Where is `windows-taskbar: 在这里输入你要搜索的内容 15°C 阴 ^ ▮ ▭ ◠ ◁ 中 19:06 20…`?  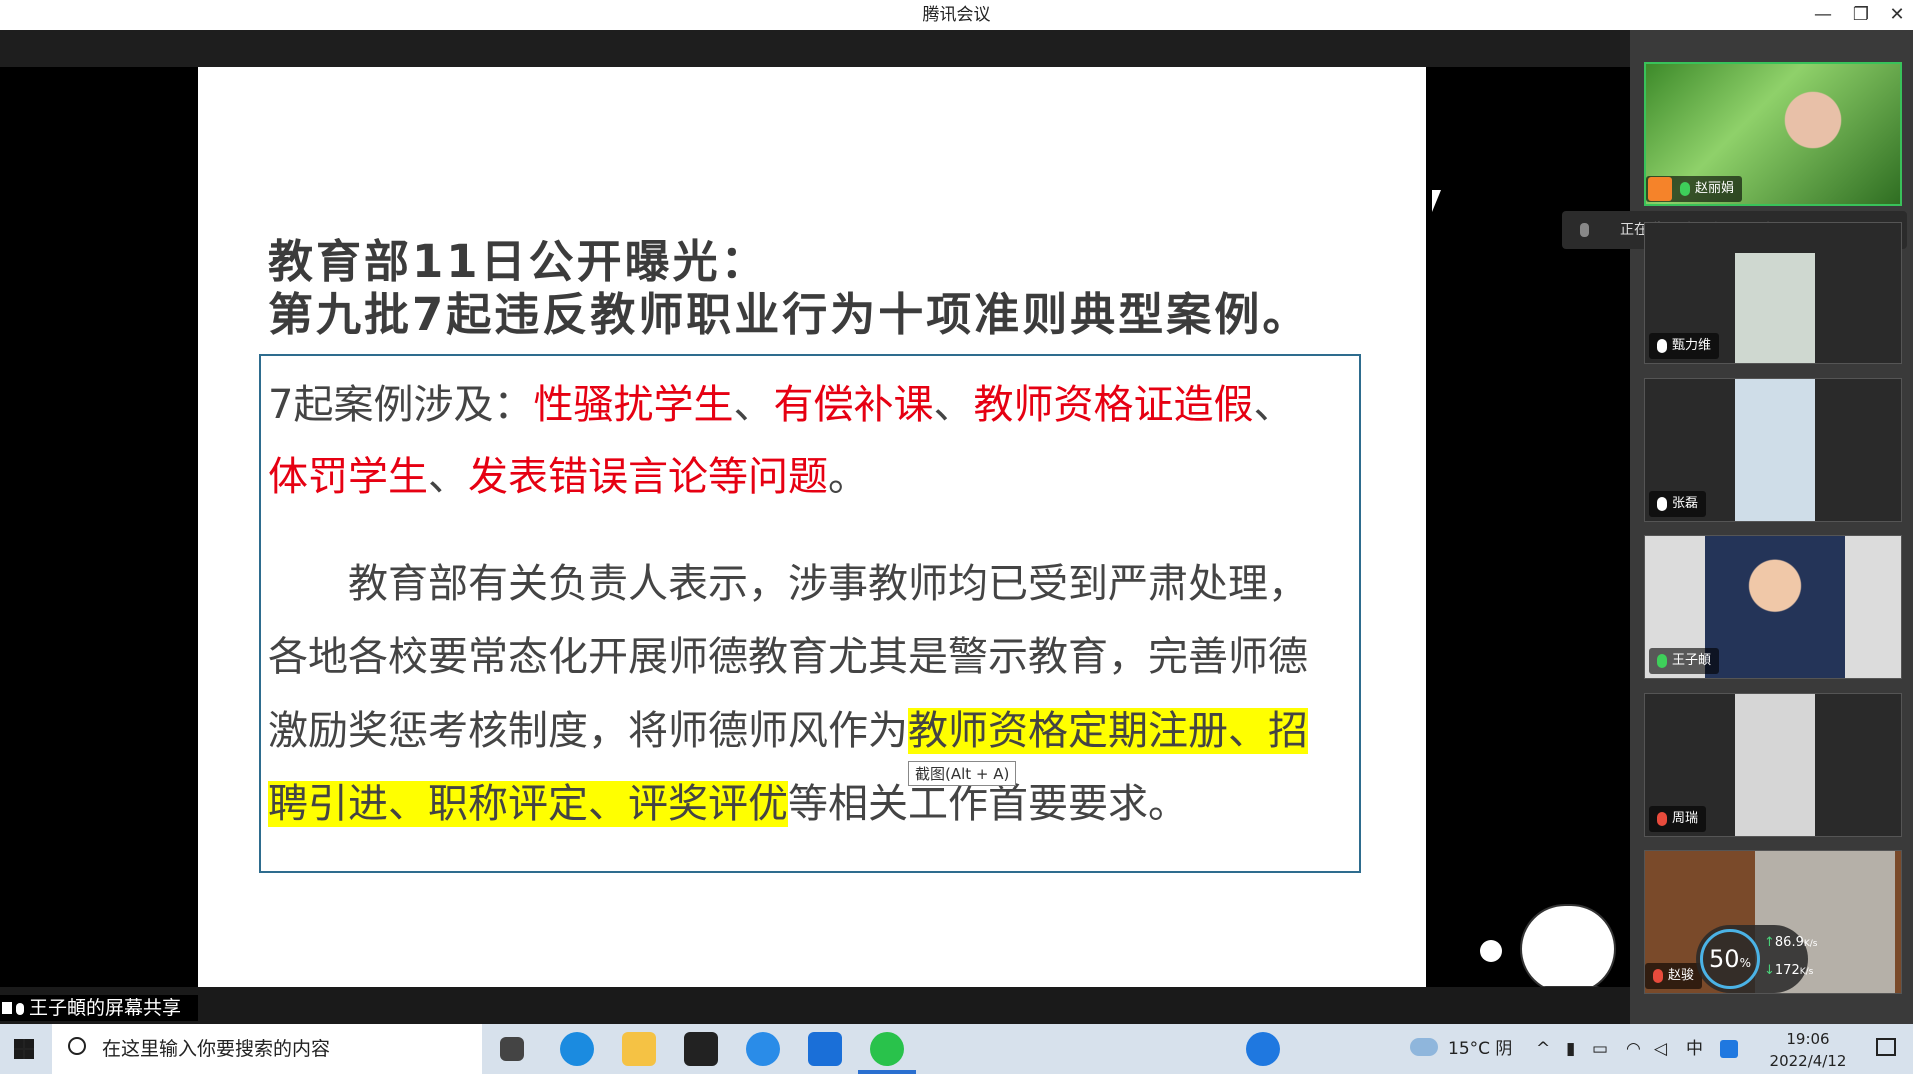 windows-taskbar: 在这里输入你要搜索的内容 15°C 阴 ^ ▮ ▭ ◠ ◁ 中 19:06 20… is located at coordinates (956, 1049).